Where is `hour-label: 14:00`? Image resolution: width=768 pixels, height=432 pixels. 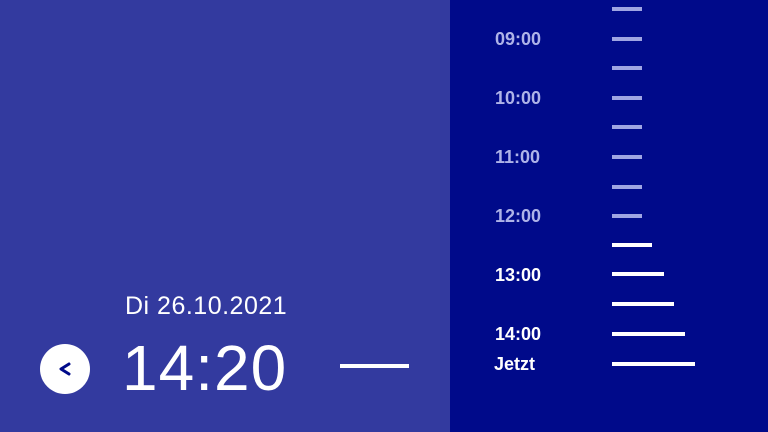
hour-label: 14:00 is located at coordinates (518, 334).